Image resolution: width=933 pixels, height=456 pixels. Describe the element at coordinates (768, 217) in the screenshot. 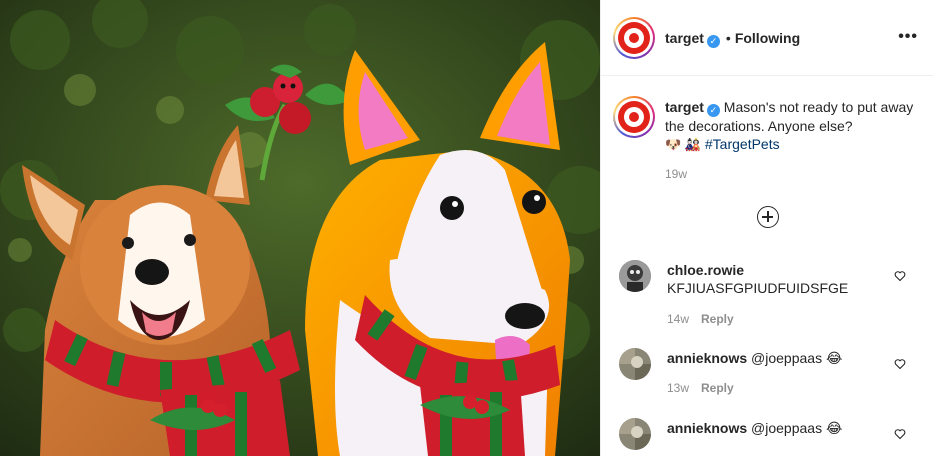

I see `plus-circle-icon` at that location.